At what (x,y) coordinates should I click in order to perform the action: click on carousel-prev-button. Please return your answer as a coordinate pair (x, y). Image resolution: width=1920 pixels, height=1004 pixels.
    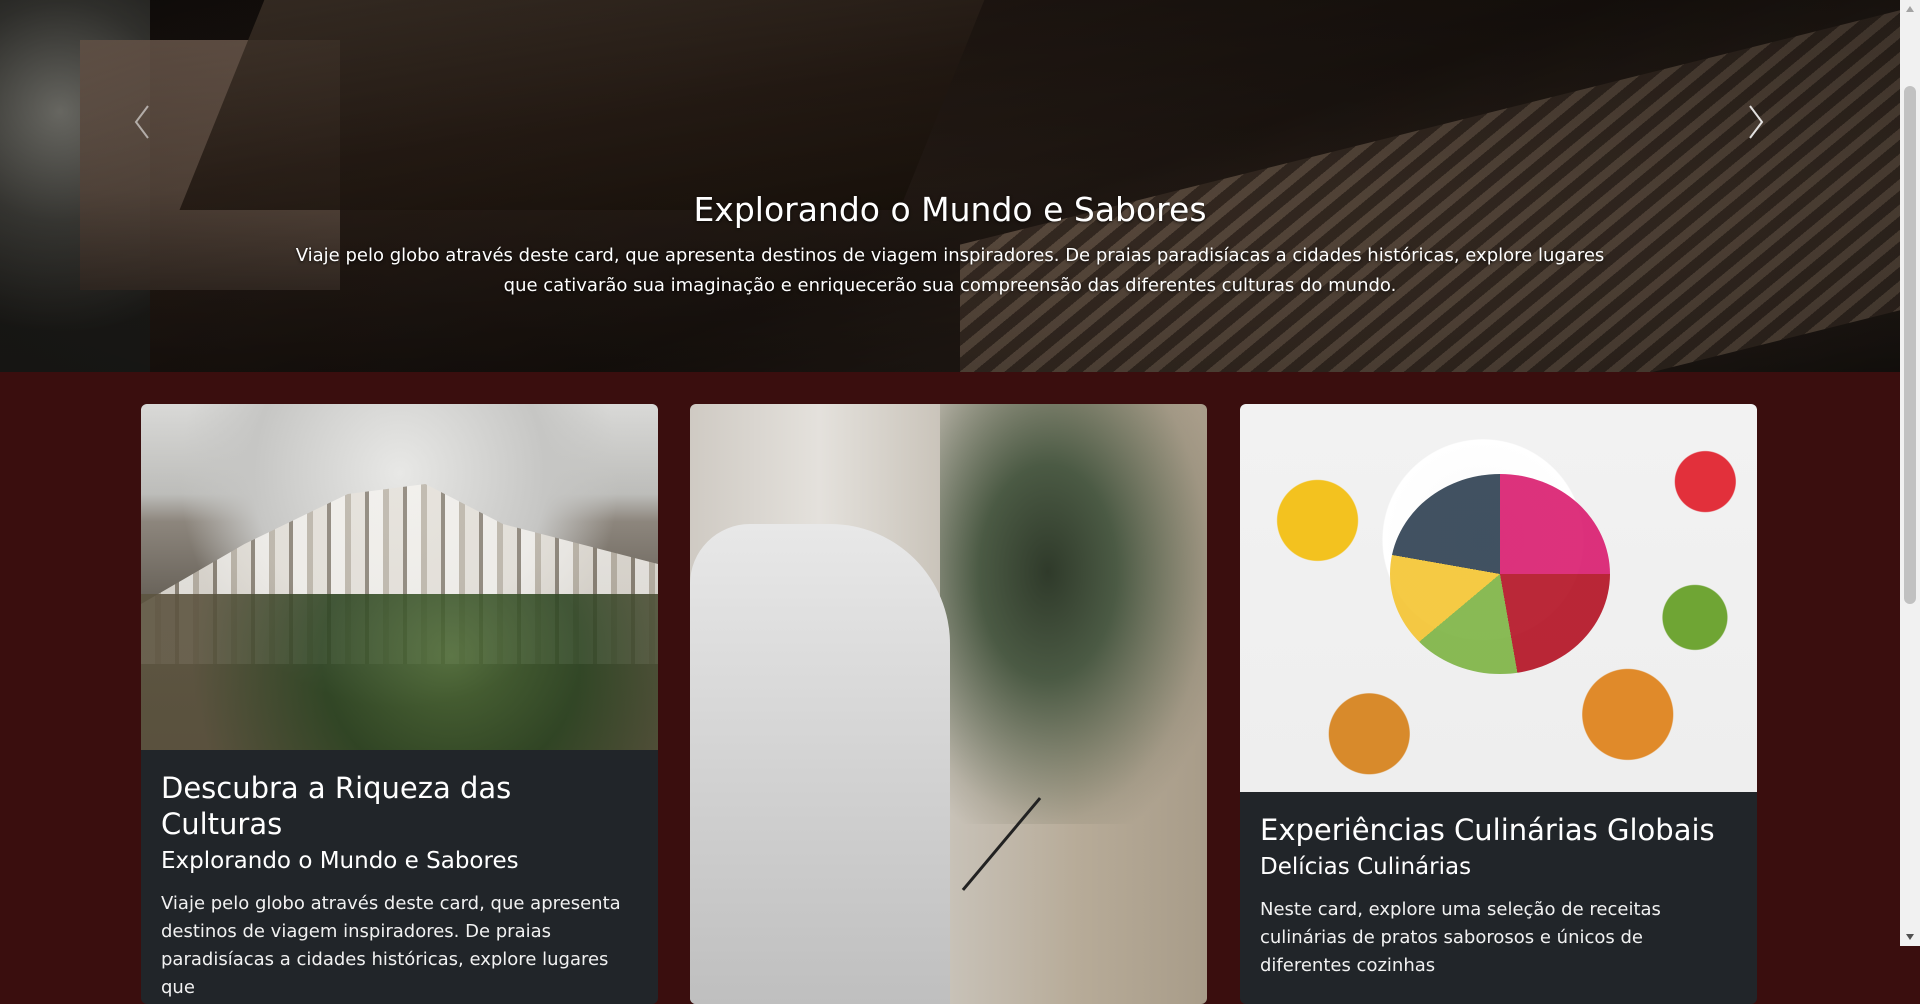
    Looking at the image, I should click on (142, 122).